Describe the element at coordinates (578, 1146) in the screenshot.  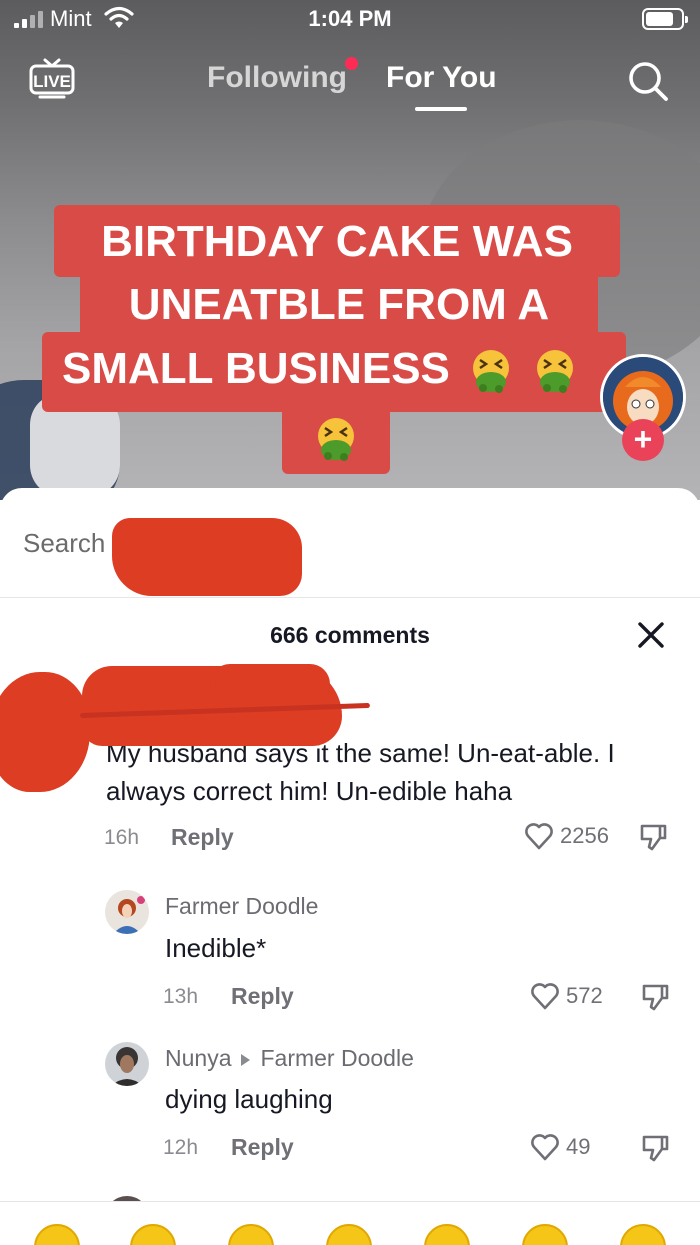
I see `like-count: 49` at that location.